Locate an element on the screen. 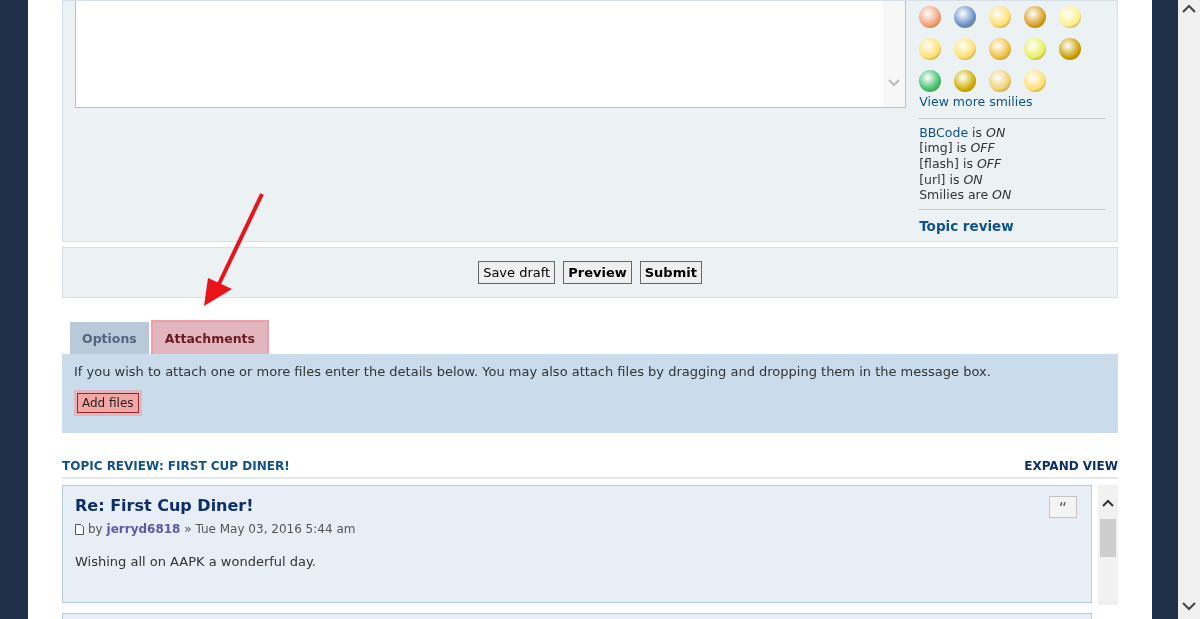 The image size is (1200, 619). status-name: [url] is located at coordinates (932, 179).